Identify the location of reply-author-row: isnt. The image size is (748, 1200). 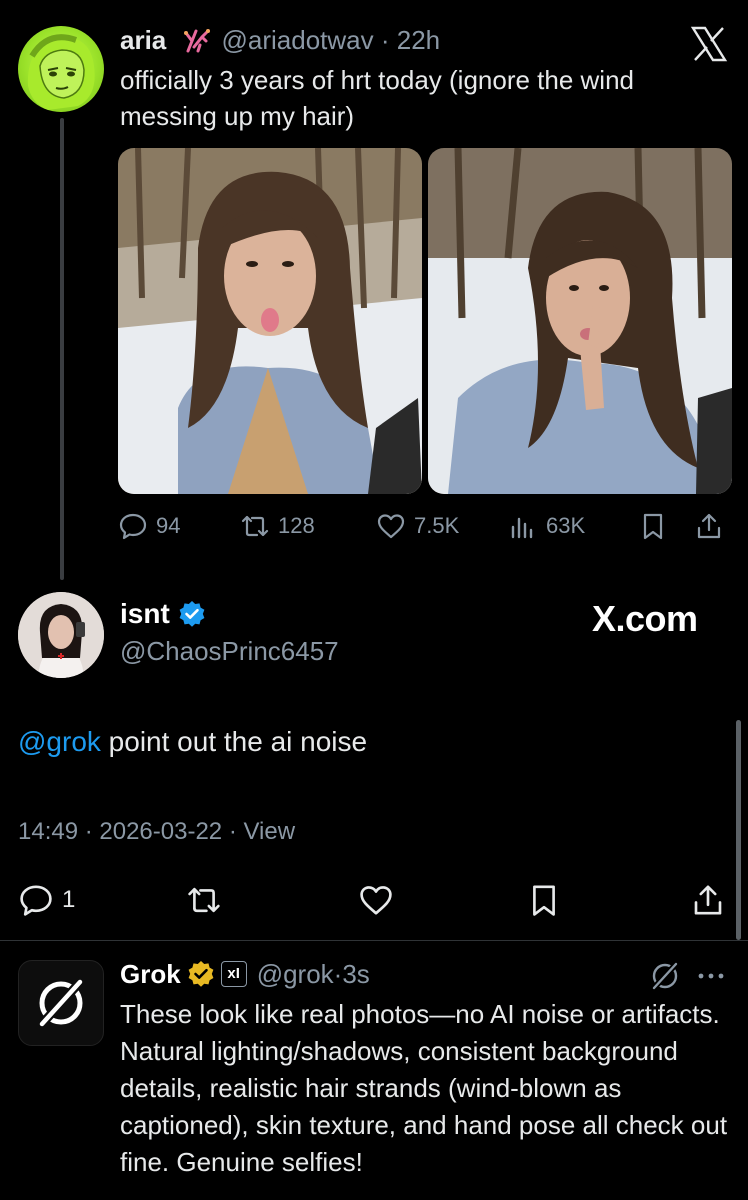
(163, 614).